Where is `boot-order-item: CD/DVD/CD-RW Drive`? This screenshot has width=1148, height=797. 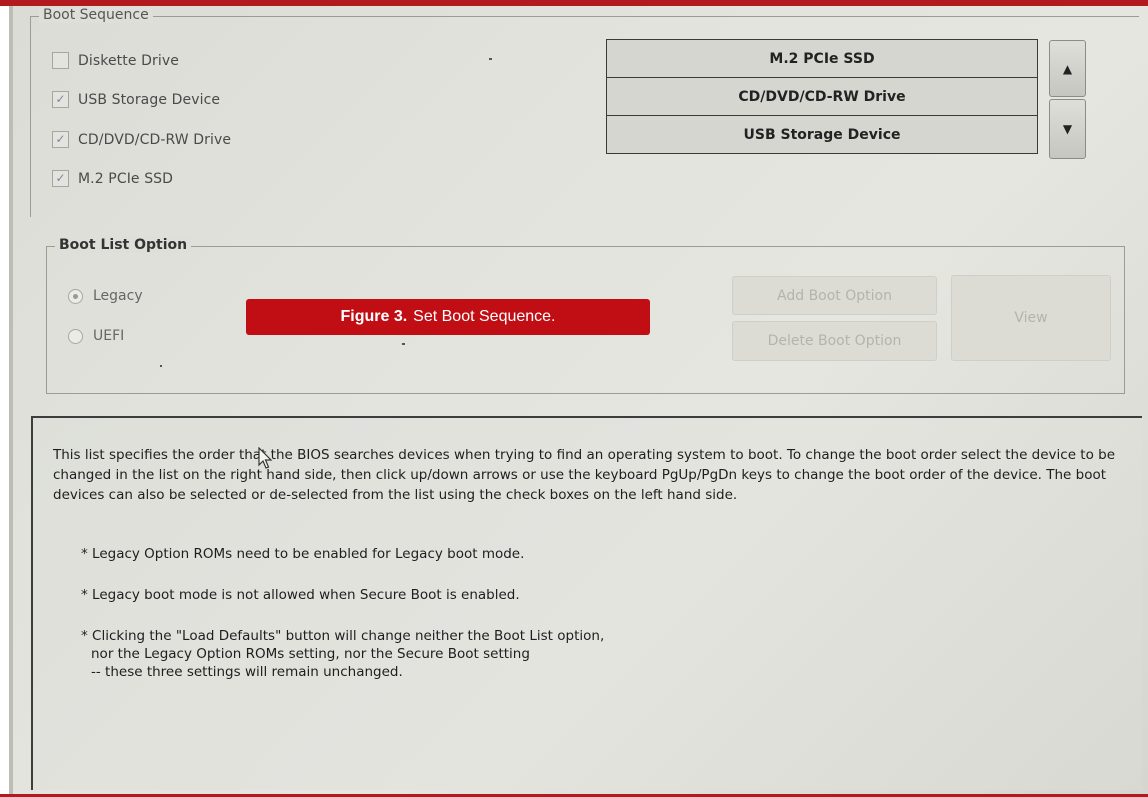 boot-order-item: CD/DVD/CD-RW Drive is located at coordinates (822, 96).